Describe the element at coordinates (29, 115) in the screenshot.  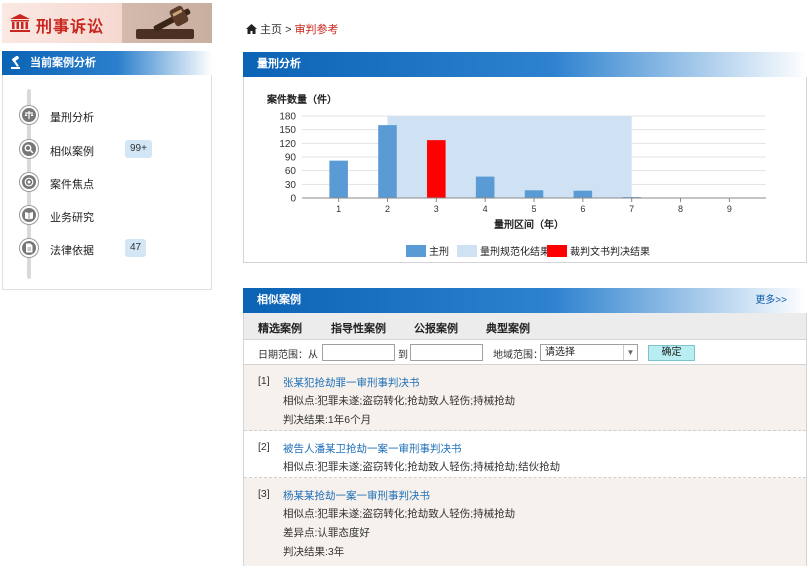
I see `scale-icon` at that location.